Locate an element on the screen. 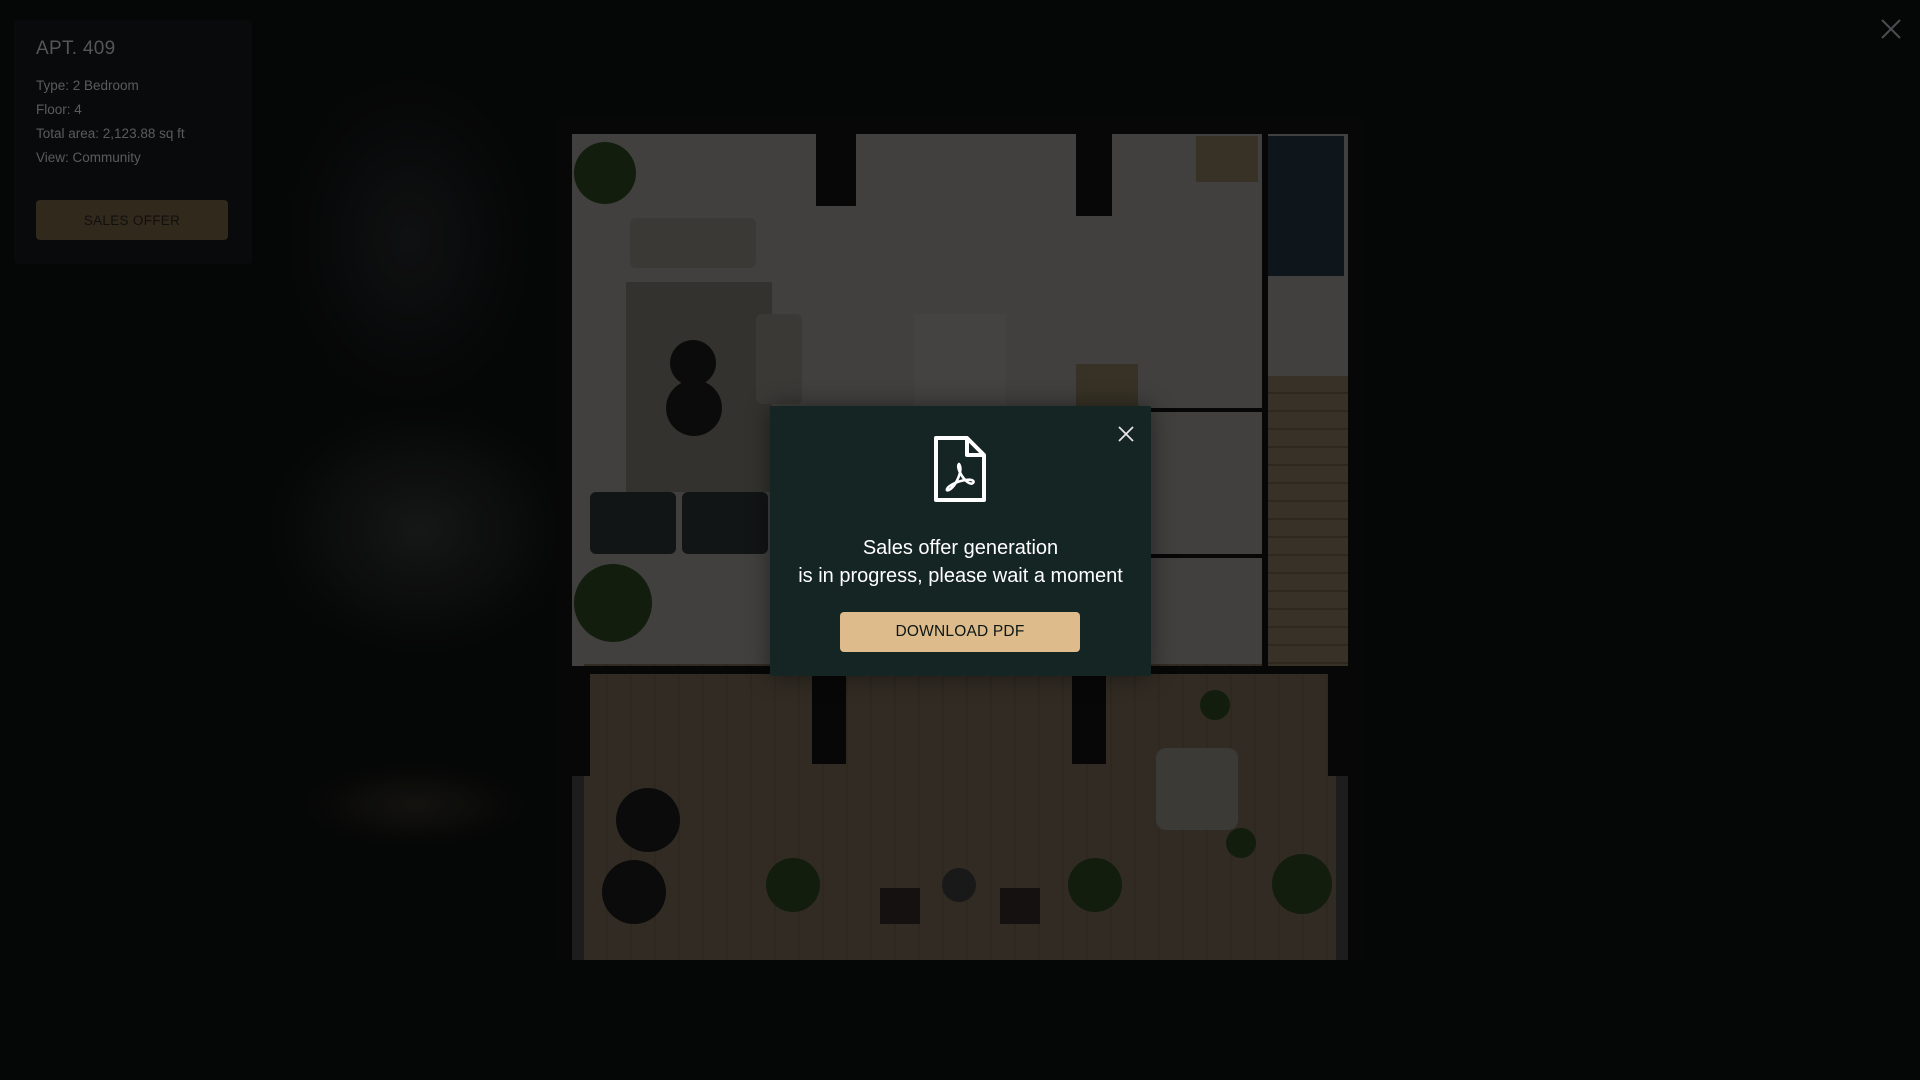  pdf-document-icon is located at coordinates (960, 469).